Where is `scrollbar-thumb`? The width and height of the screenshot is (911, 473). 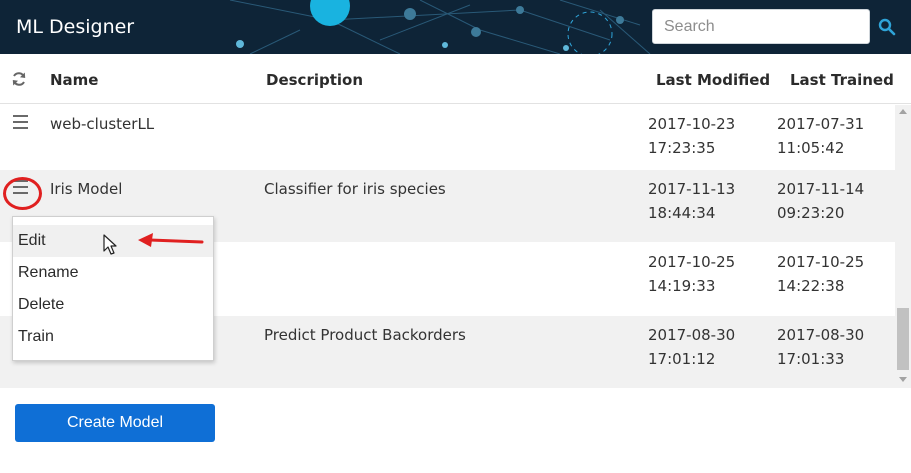
scrollbar-thumb is located at coordinates (903, 339).